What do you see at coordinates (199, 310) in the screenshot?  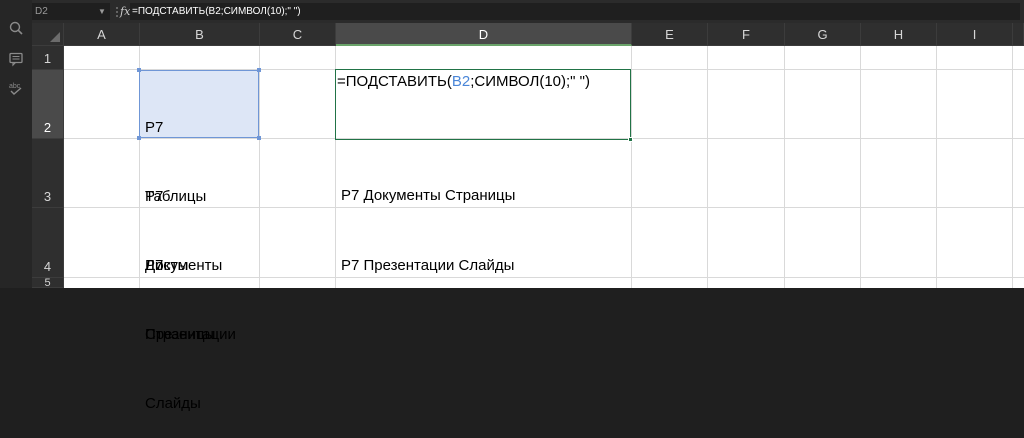 I see `cell-b4: Р7 Презентации Слайды` at bounding box center [199, 310].